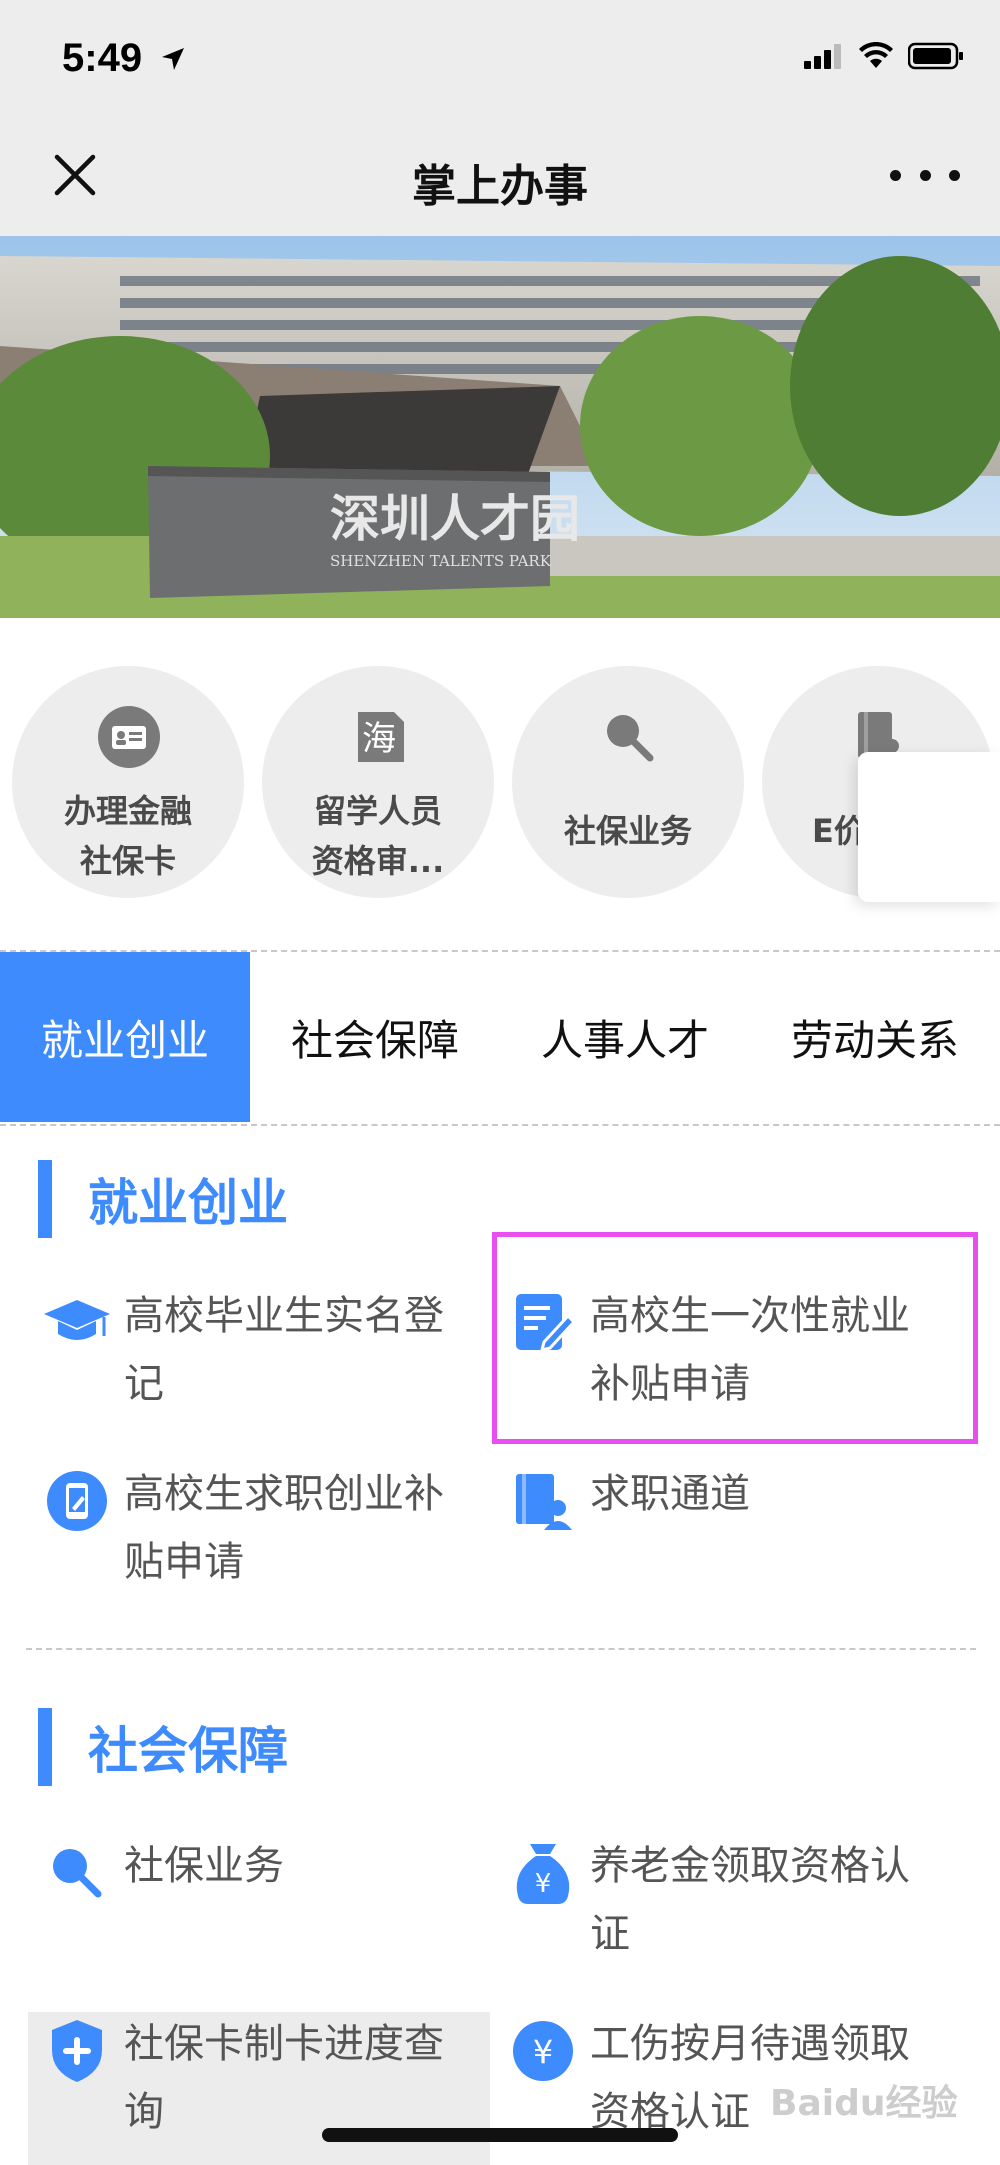 Image resolution: width=1000 pixels, height=2165 pixels. What do you see at coordinates (500, 186) in the screenshot?
I see `page-title: 掌上办事` at bounding box center [500, 186].